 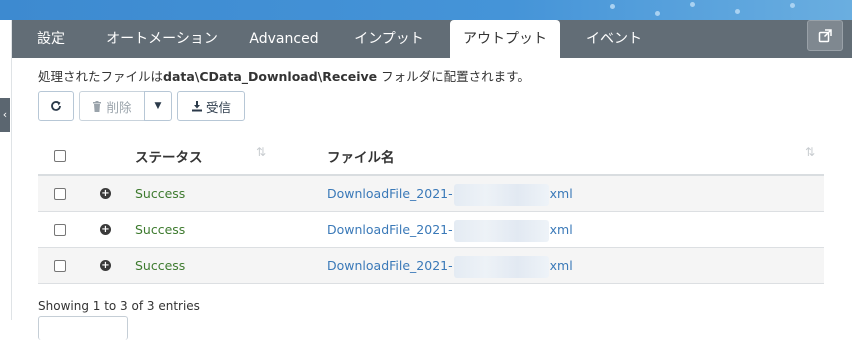 What do you see at coordinates (361, 158) in the screenshot?
I see `column-header-filename: ファイル名` at bounding box center [361, 158].